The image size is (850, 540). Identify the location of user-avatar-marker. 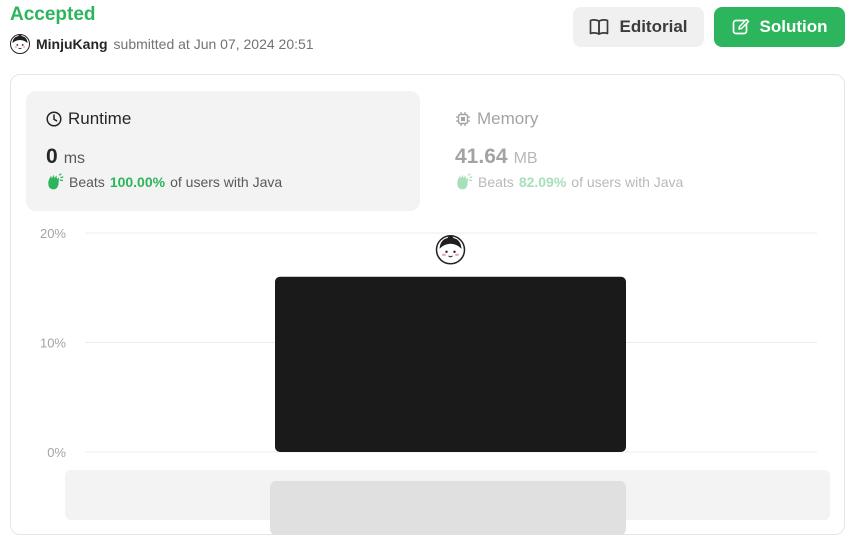
(450, 250).